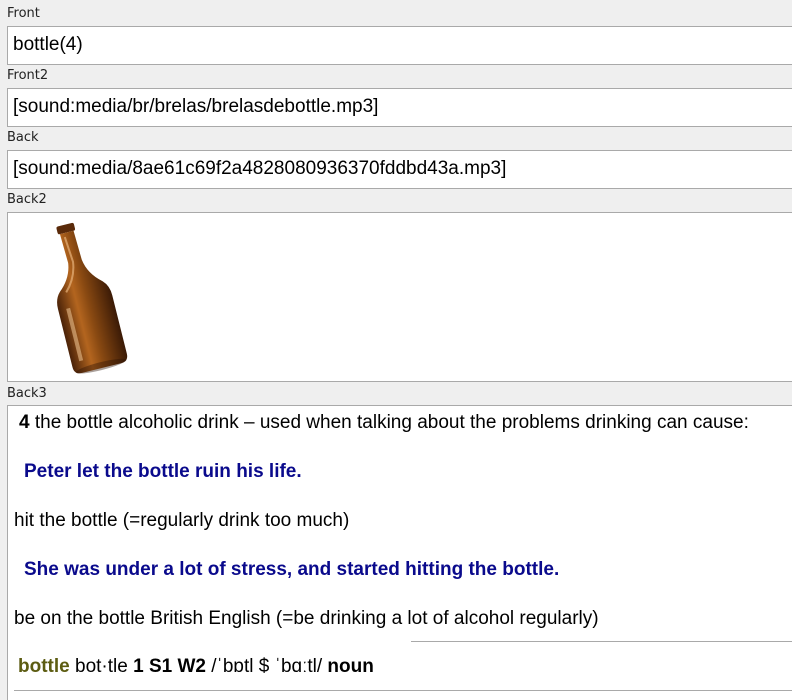 The width and height of the screenshot is (792, 700). What do you see at coordinates (601, 641) in the screenshot?
I see `divider` at bounding box center [601, 641].